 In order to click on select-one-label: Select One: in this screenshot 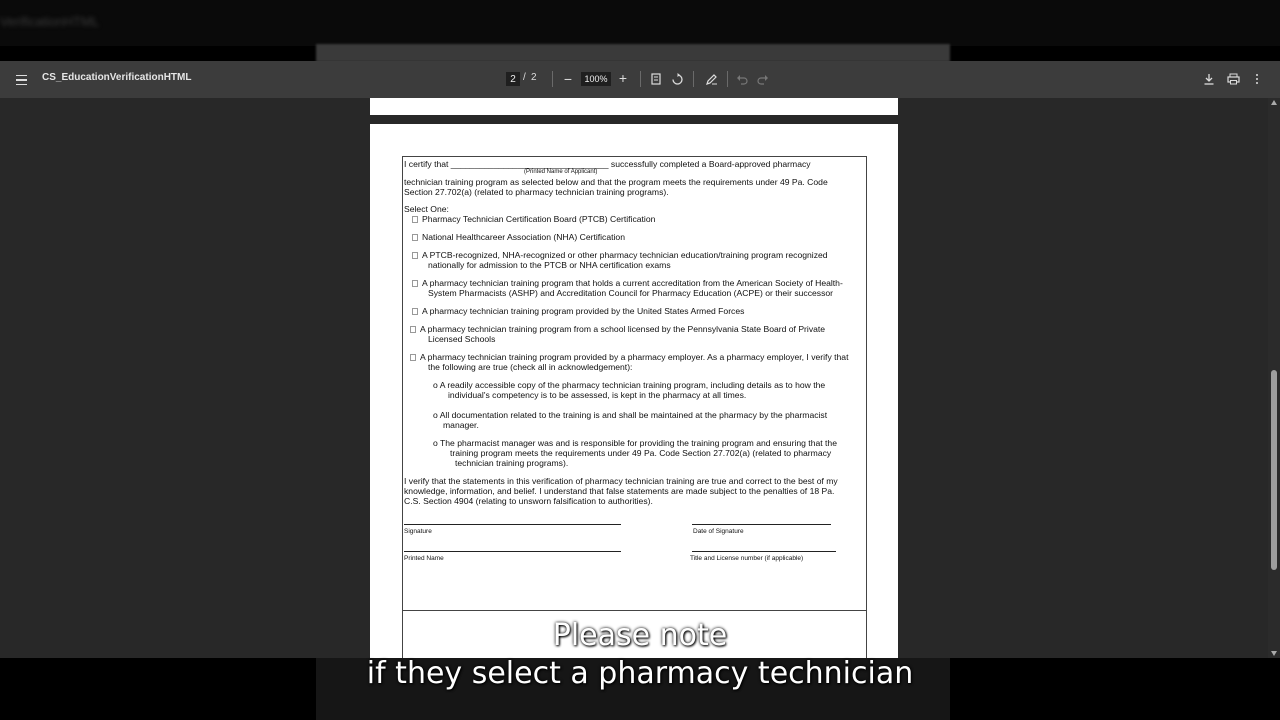, I will do `click(426, 209)`.